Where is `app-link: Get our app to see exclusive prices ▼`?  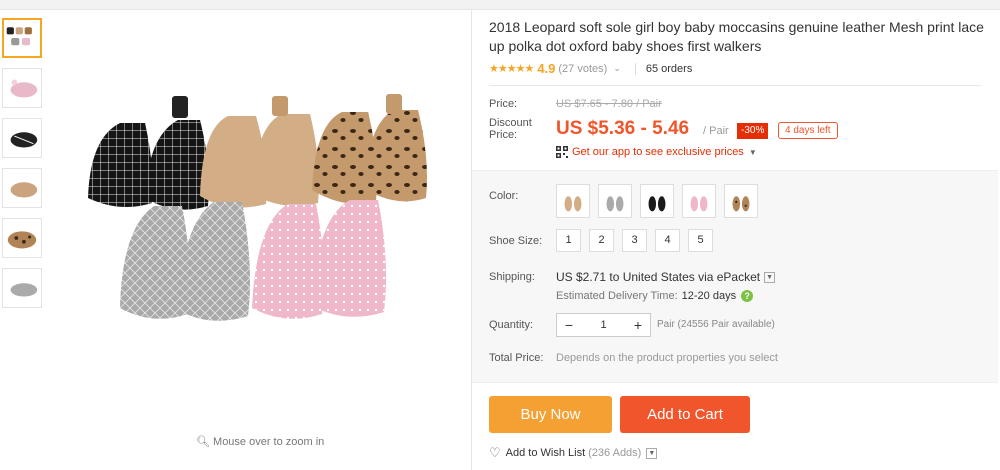
app-link: Get our app to see exclusive prices ▼ is located at coordinates (656, 152).